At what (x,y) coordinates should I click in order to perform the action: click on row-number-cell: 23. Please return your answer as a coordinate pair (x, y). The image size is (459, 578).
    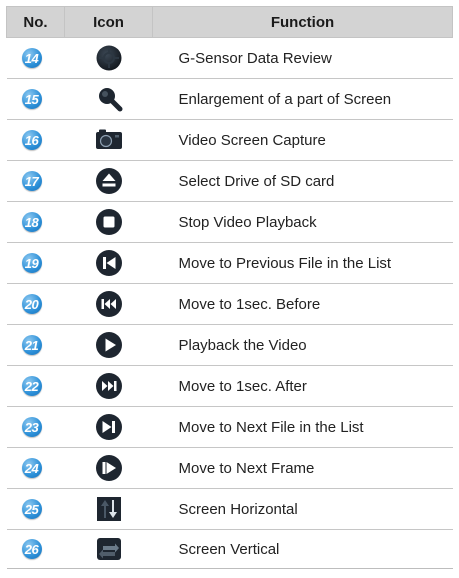
    Looking at the image, I should click on (35, 427).